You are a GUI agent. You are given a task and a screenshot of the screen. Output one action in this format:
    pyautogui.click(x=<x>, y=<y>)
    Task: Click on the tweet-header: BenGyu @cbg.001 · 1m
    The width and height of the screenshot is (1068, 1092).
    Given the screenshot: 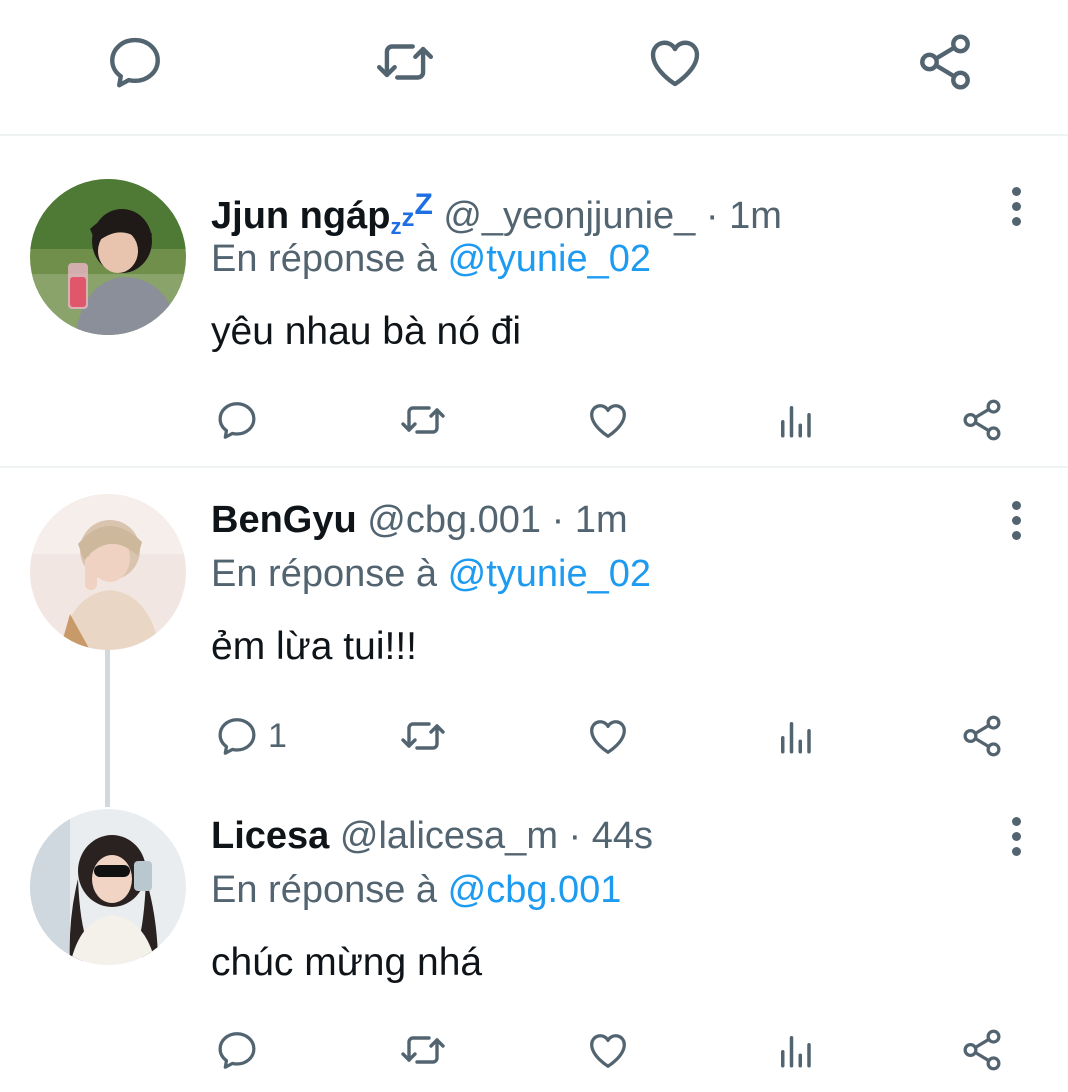 What is the action you would take?
    pyautogui.click(x=419, y=520)
    